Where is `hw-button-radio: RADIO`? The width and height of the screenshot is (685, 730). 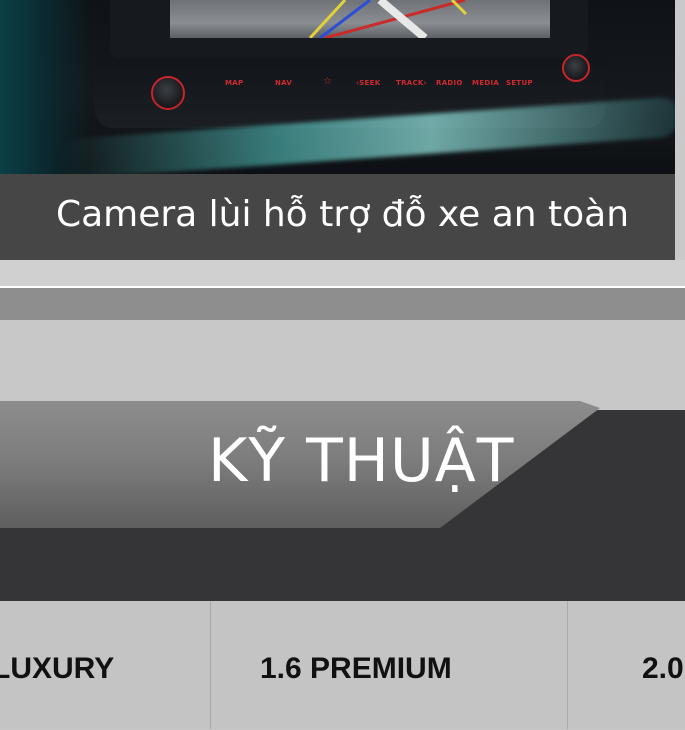 hw-button-radio: RADIO is located at coordinates (449, 83).